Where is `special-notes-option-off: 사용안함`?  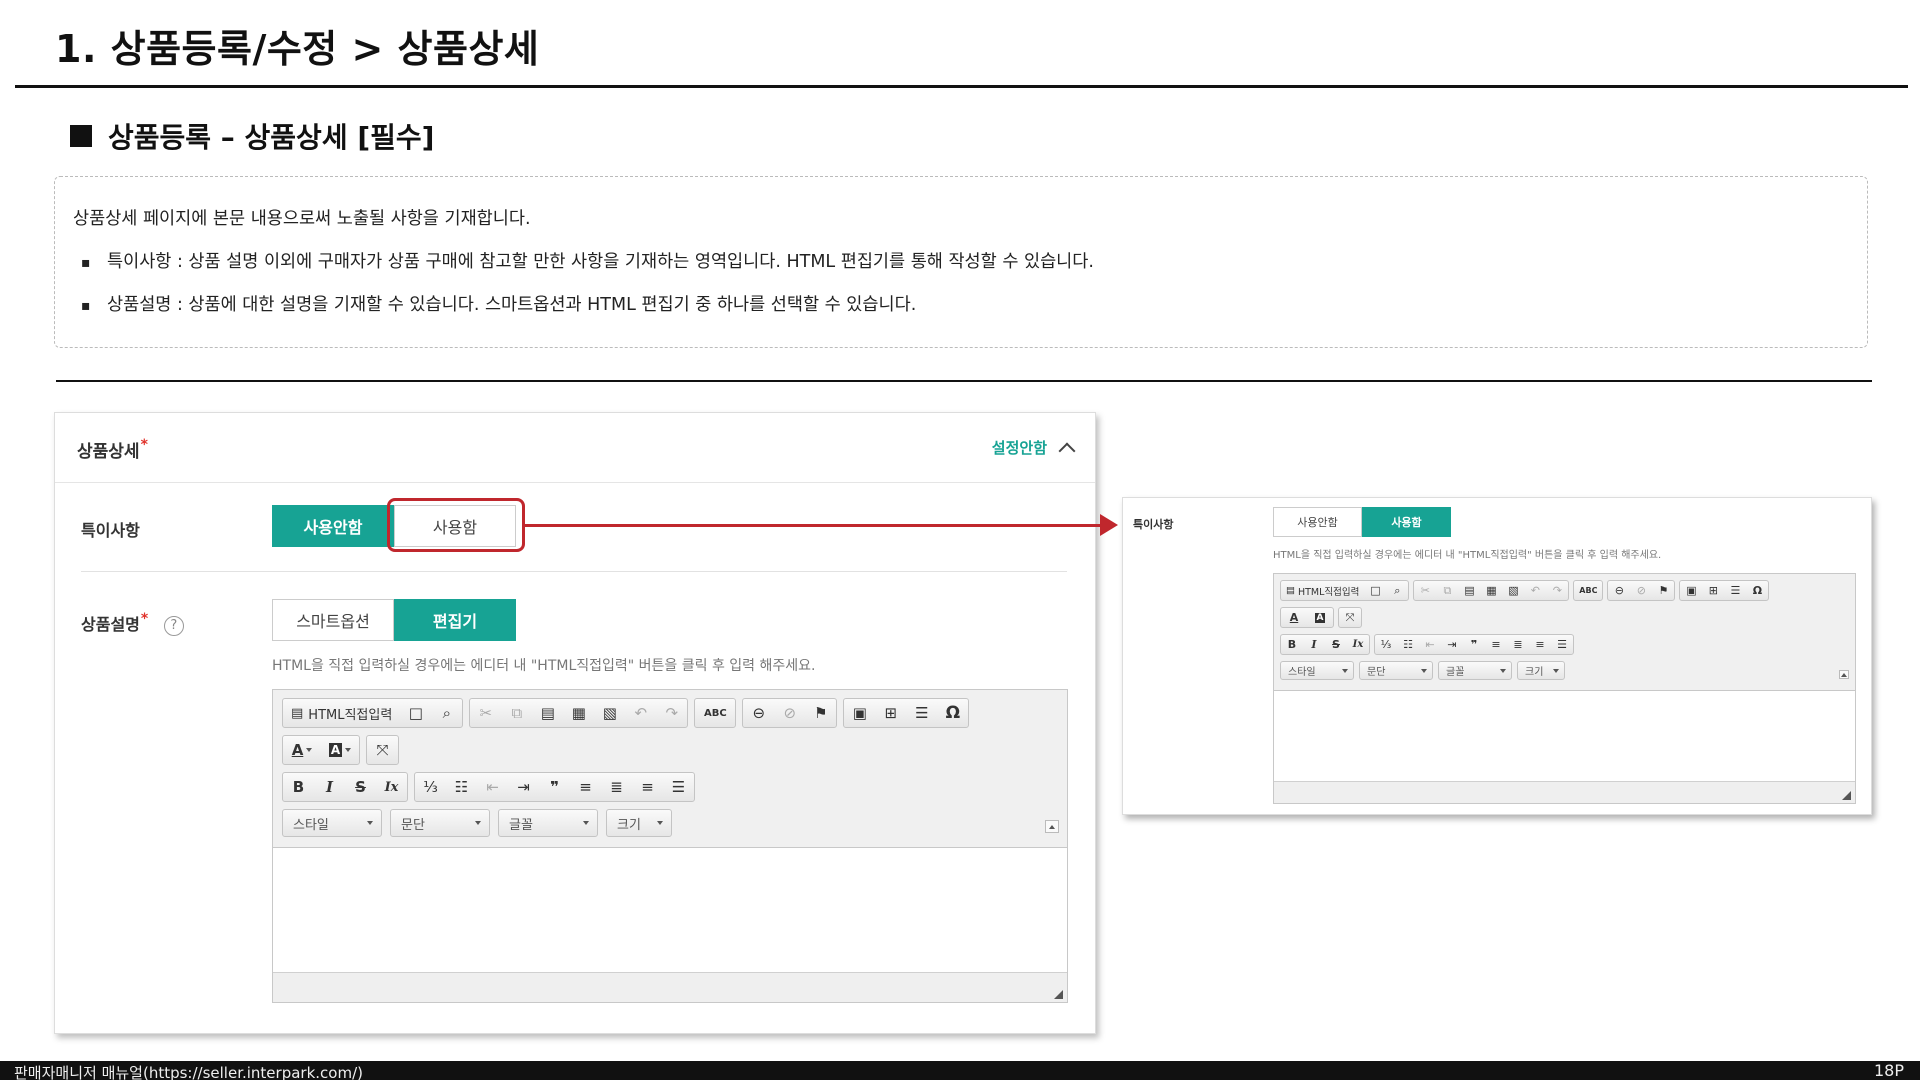 special-notes-option-off: 사용안함 is located at coordinates (333, 526).